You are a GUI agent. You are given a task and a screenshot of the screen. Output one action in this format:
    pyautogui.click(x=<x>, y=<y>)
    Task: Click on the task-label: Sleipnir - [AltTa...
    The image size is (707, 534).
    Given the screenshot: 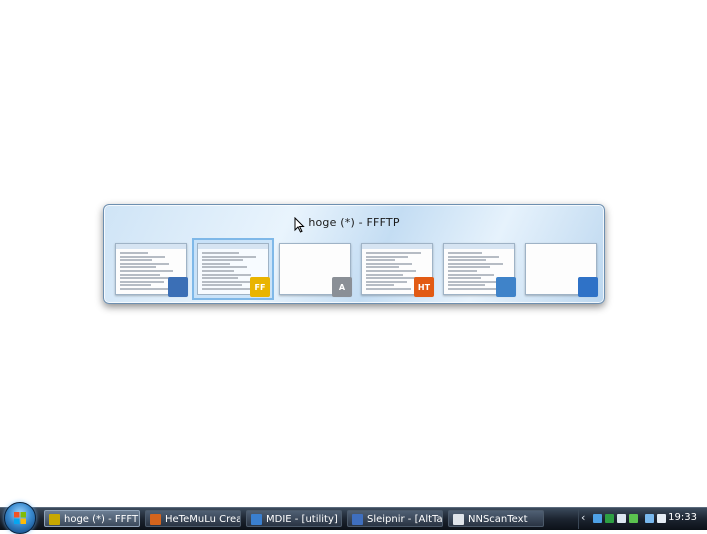 What is the action you would take?
    pyautogui.click(x=405, y=519)
    